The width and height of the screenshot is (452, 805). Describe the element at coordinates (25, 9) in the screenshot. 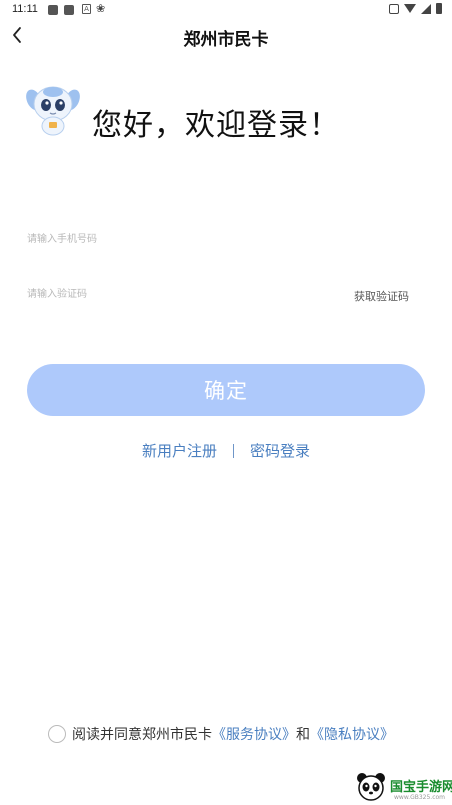

I see `status-time: 11:11` at that location.